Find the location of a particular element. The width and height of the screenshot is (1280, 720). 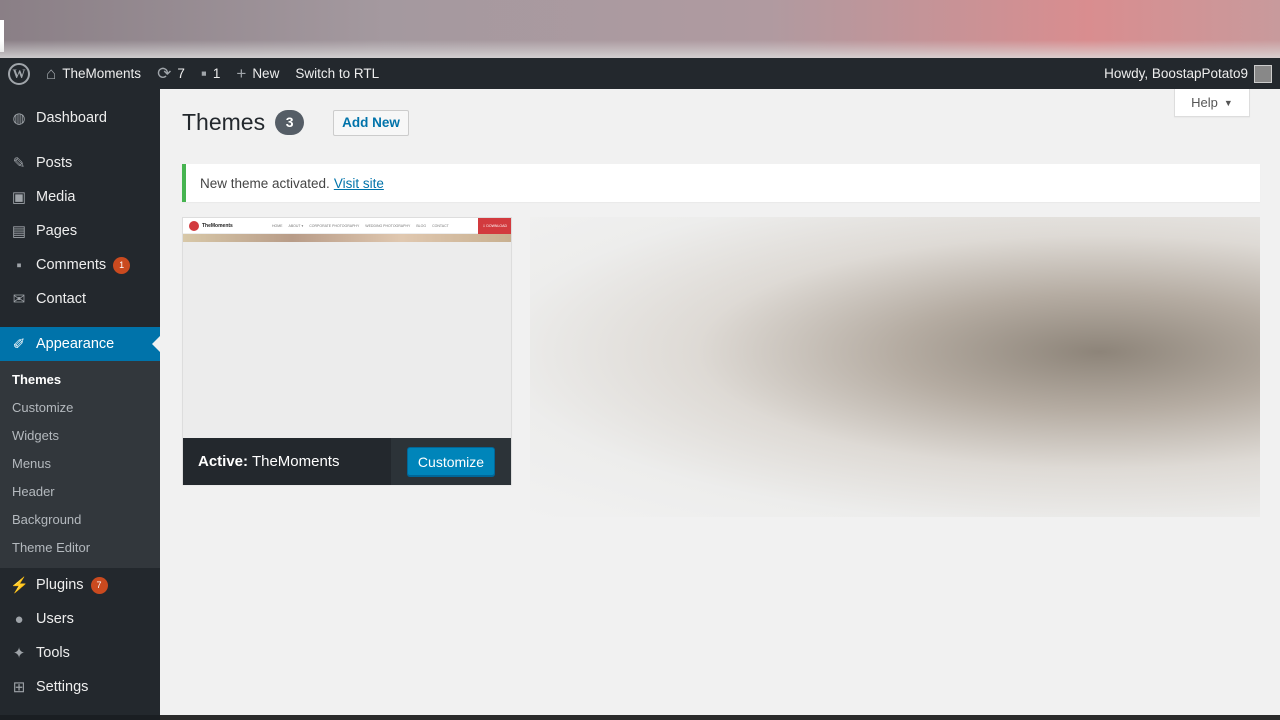

sidebar-item-label: Pages is located at coordinates (57, 231).